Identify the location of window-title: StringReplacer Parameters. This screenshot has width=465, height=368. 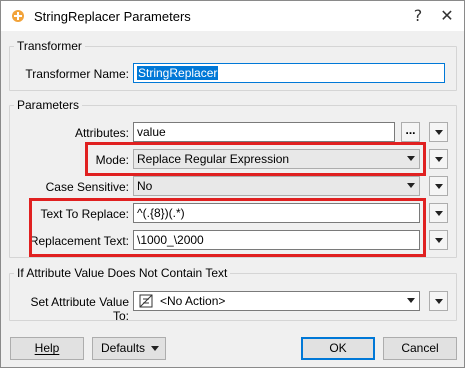
(112, 16).